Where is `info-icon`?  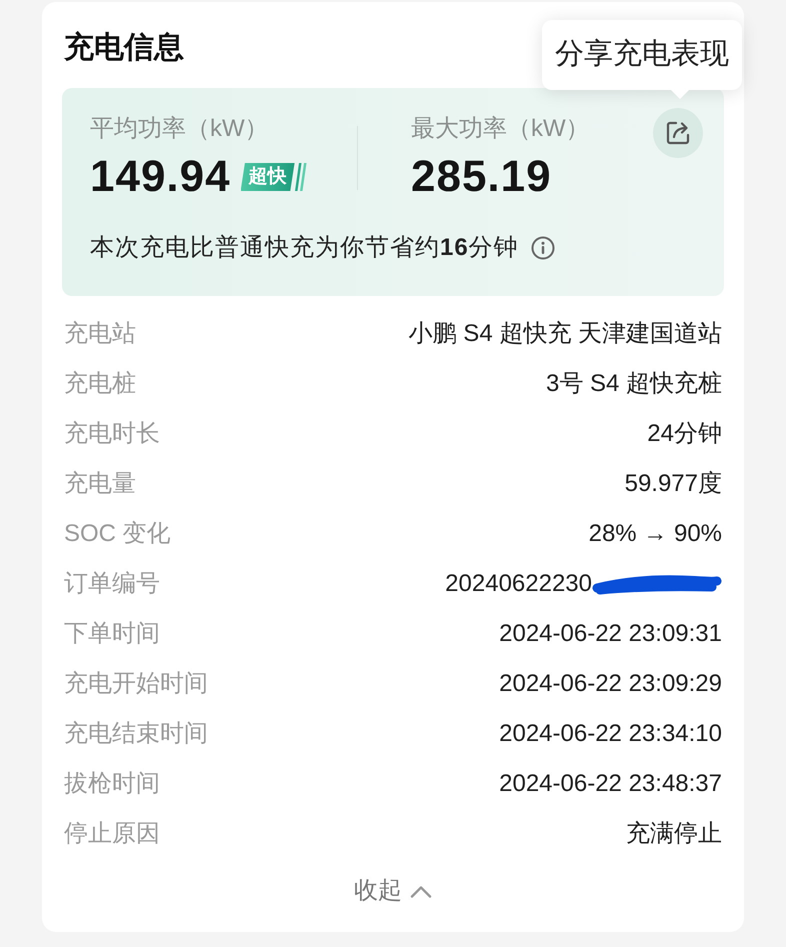 info-icon is located at coordinates (542, 248).